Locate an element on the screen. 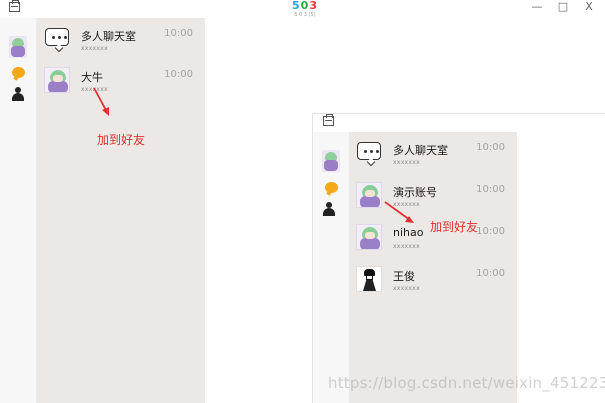  app-brand: 503 5 0 3 (5) is located at coordinates (305, 9).